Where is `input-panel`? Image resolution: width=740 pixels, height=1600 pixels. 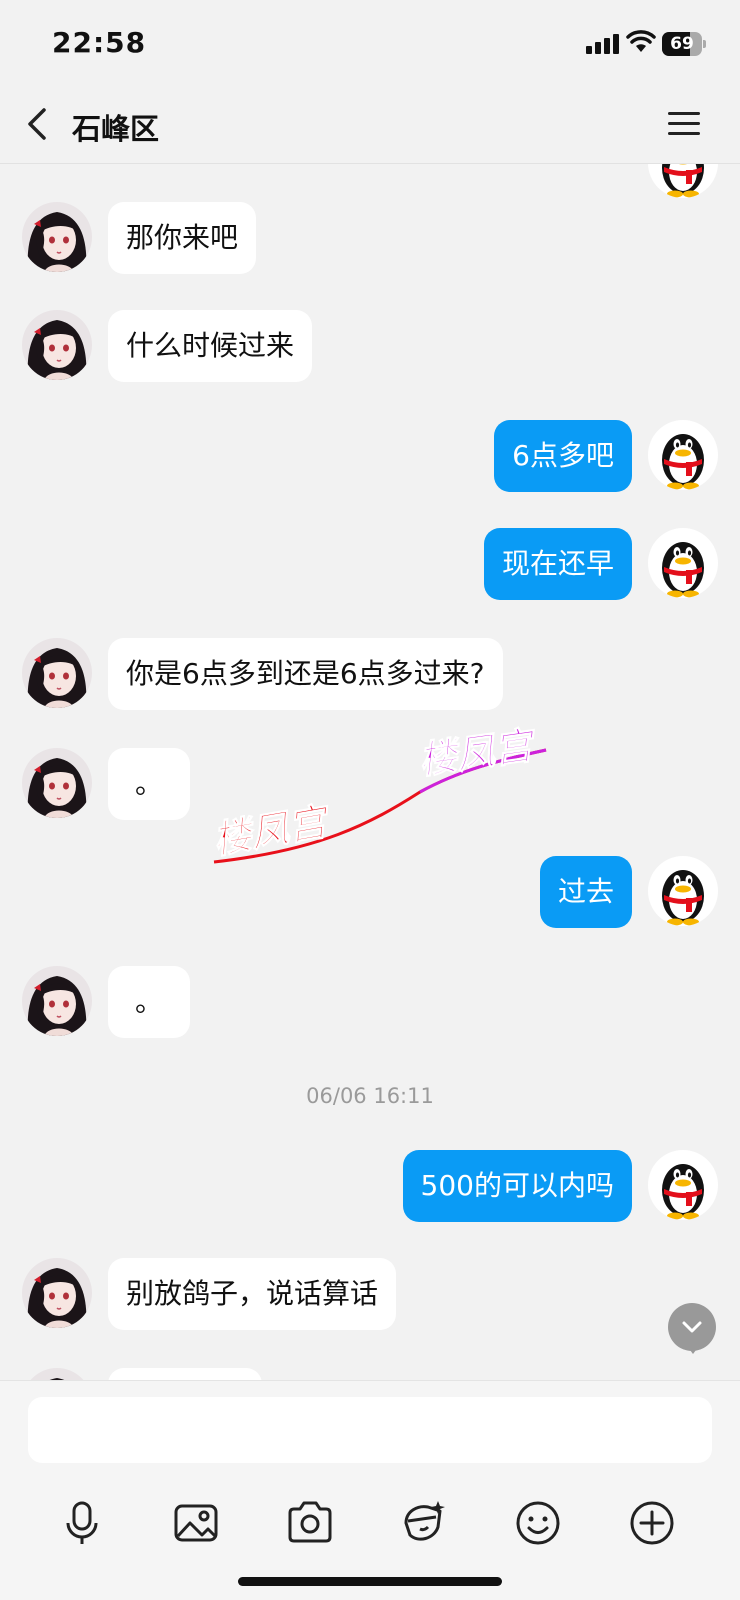 input-panel is located at coordinates (370, 1490).